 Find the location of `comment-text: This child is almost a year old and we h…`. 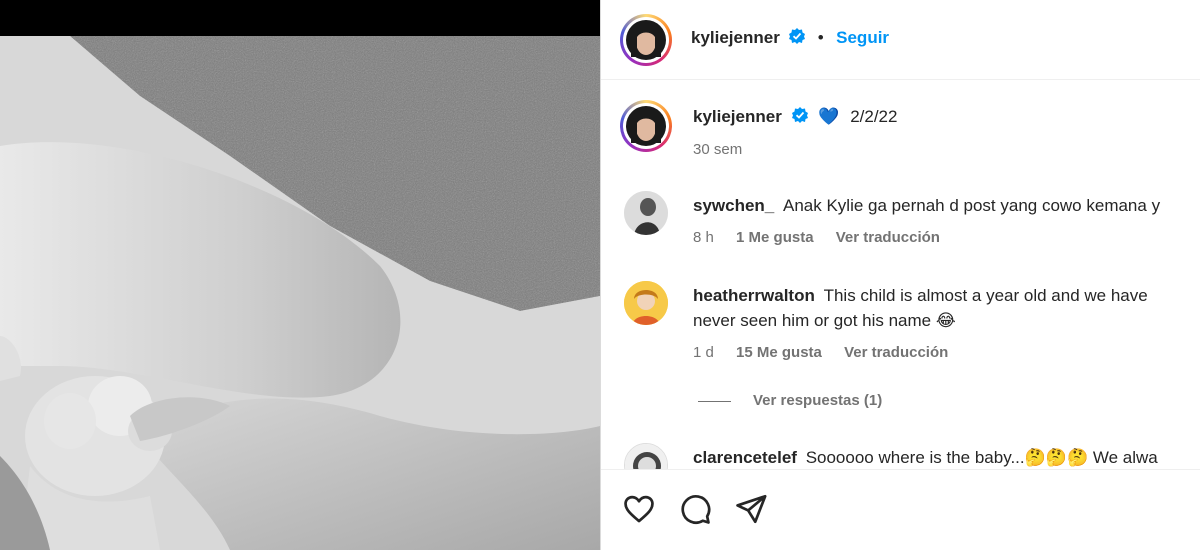

comment-text: This child is almost a year old and we h… is located at coordinates (985, 295).